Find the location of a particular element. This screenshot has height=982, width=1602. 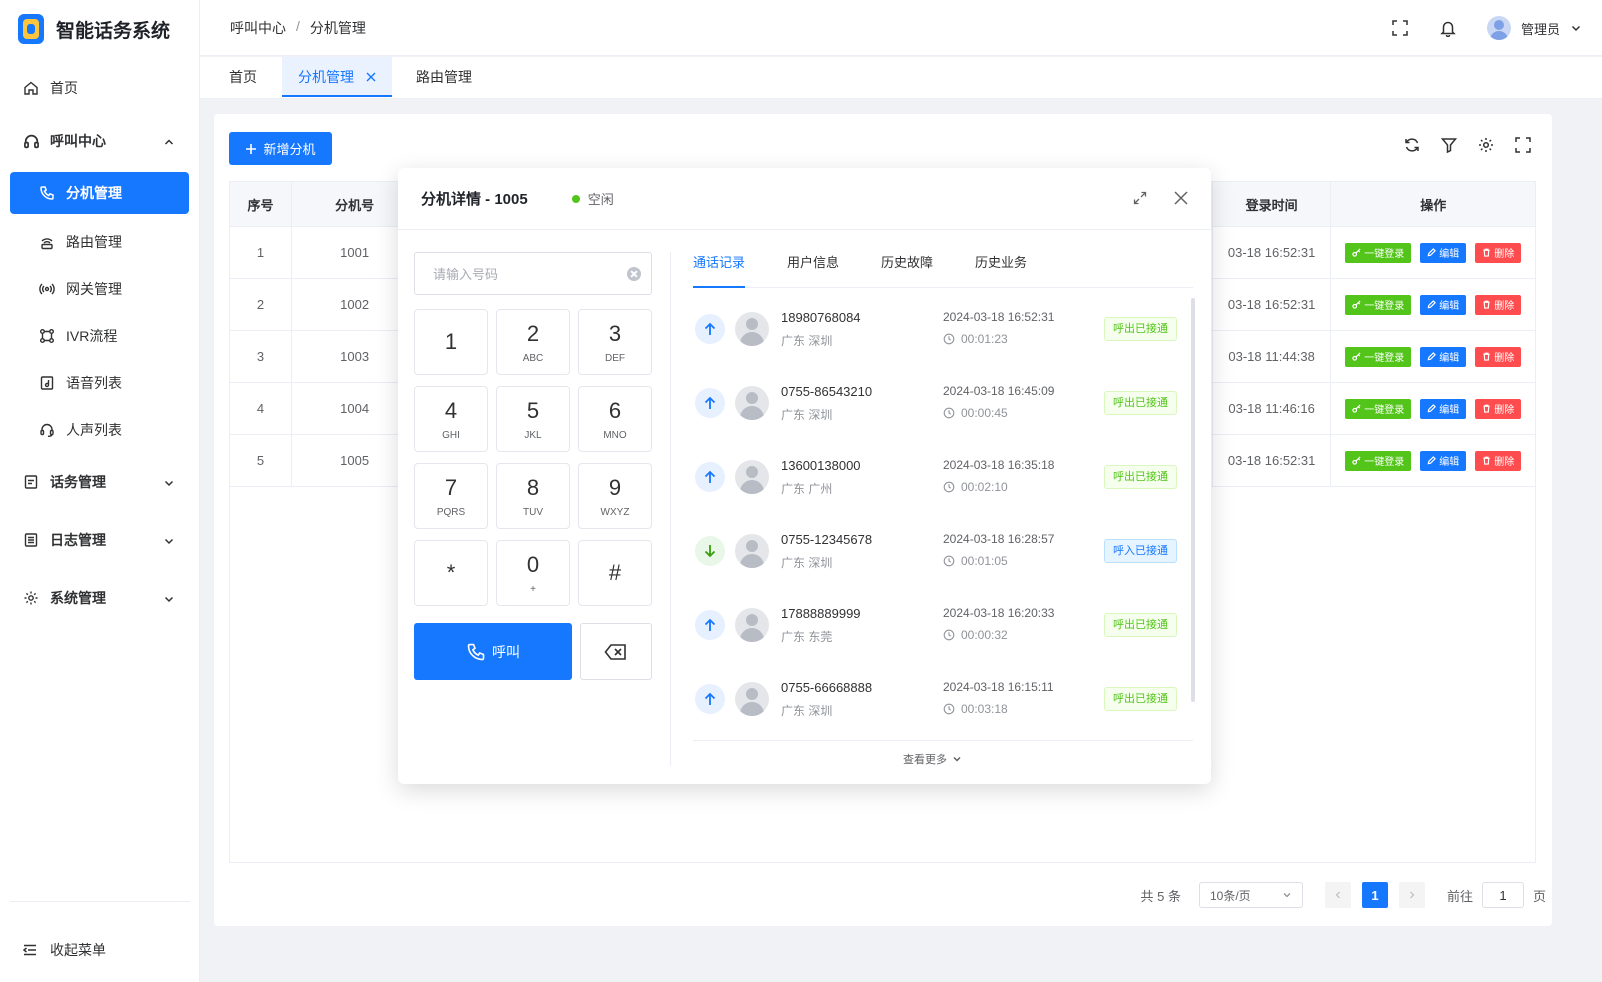

bell-icon is located at coordinates (1448, 28).